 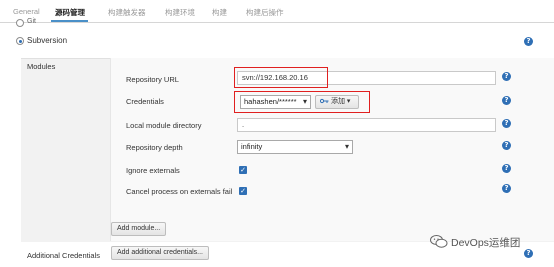 What do you see at coordinates (31, 21) in the screenshot?
I see `git-radio-label: Git` at bounding box center [31, 21].